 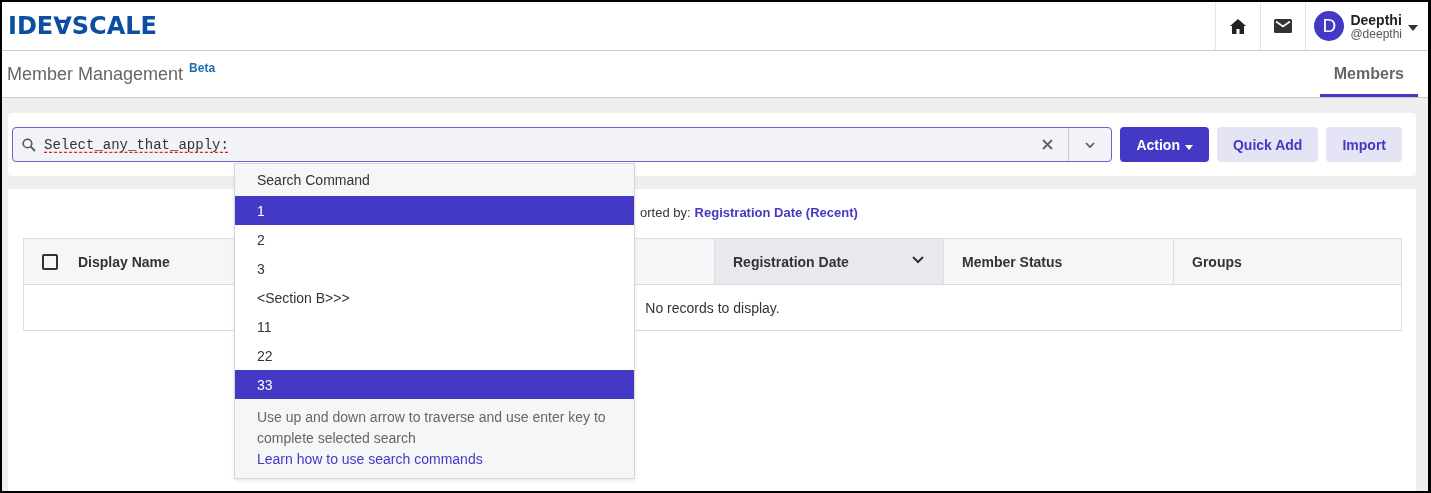 I want to click on page-title: Member Management, so click(x=95, y=75).